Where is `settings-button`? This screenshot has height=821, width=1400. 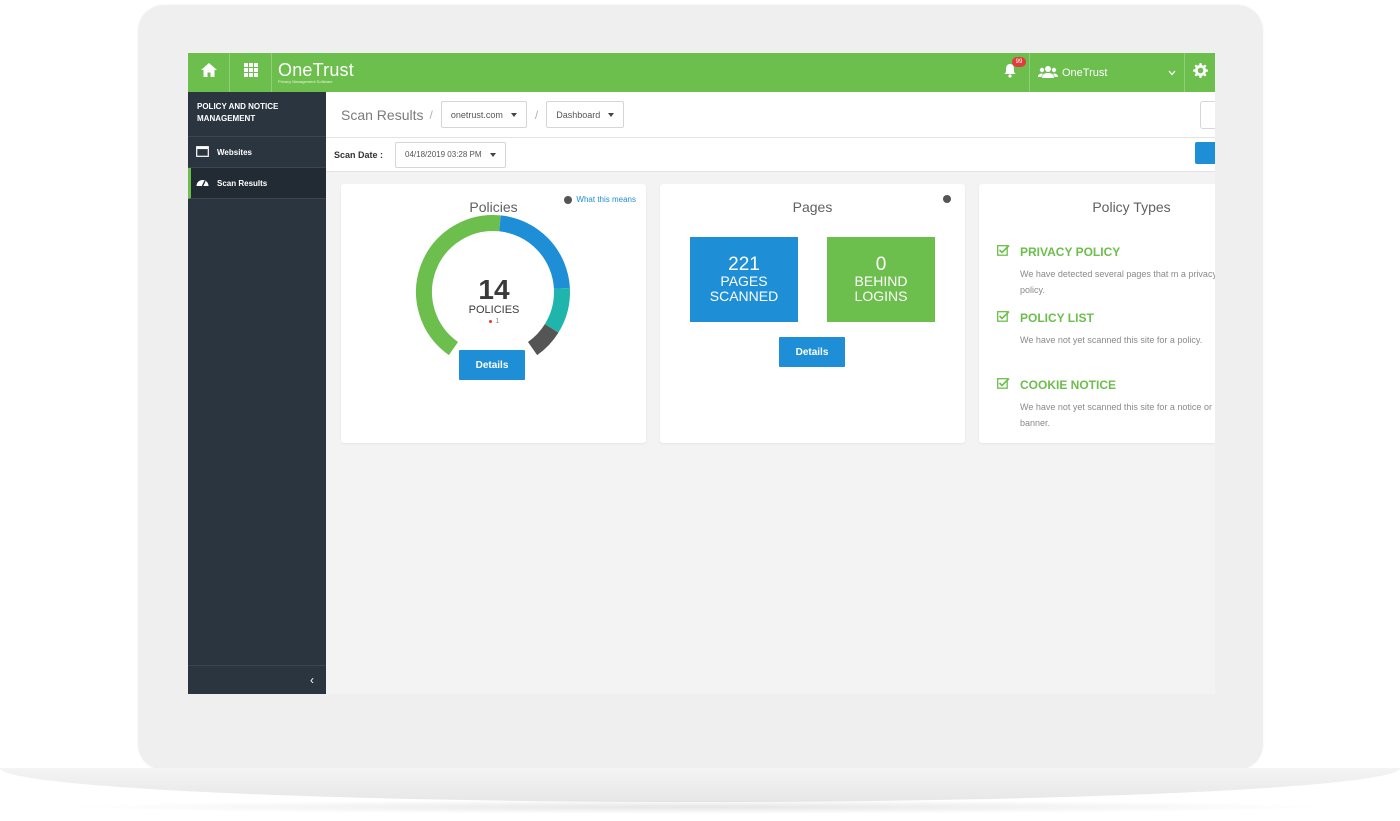
settings-button is located at coordinates (1200, 72).